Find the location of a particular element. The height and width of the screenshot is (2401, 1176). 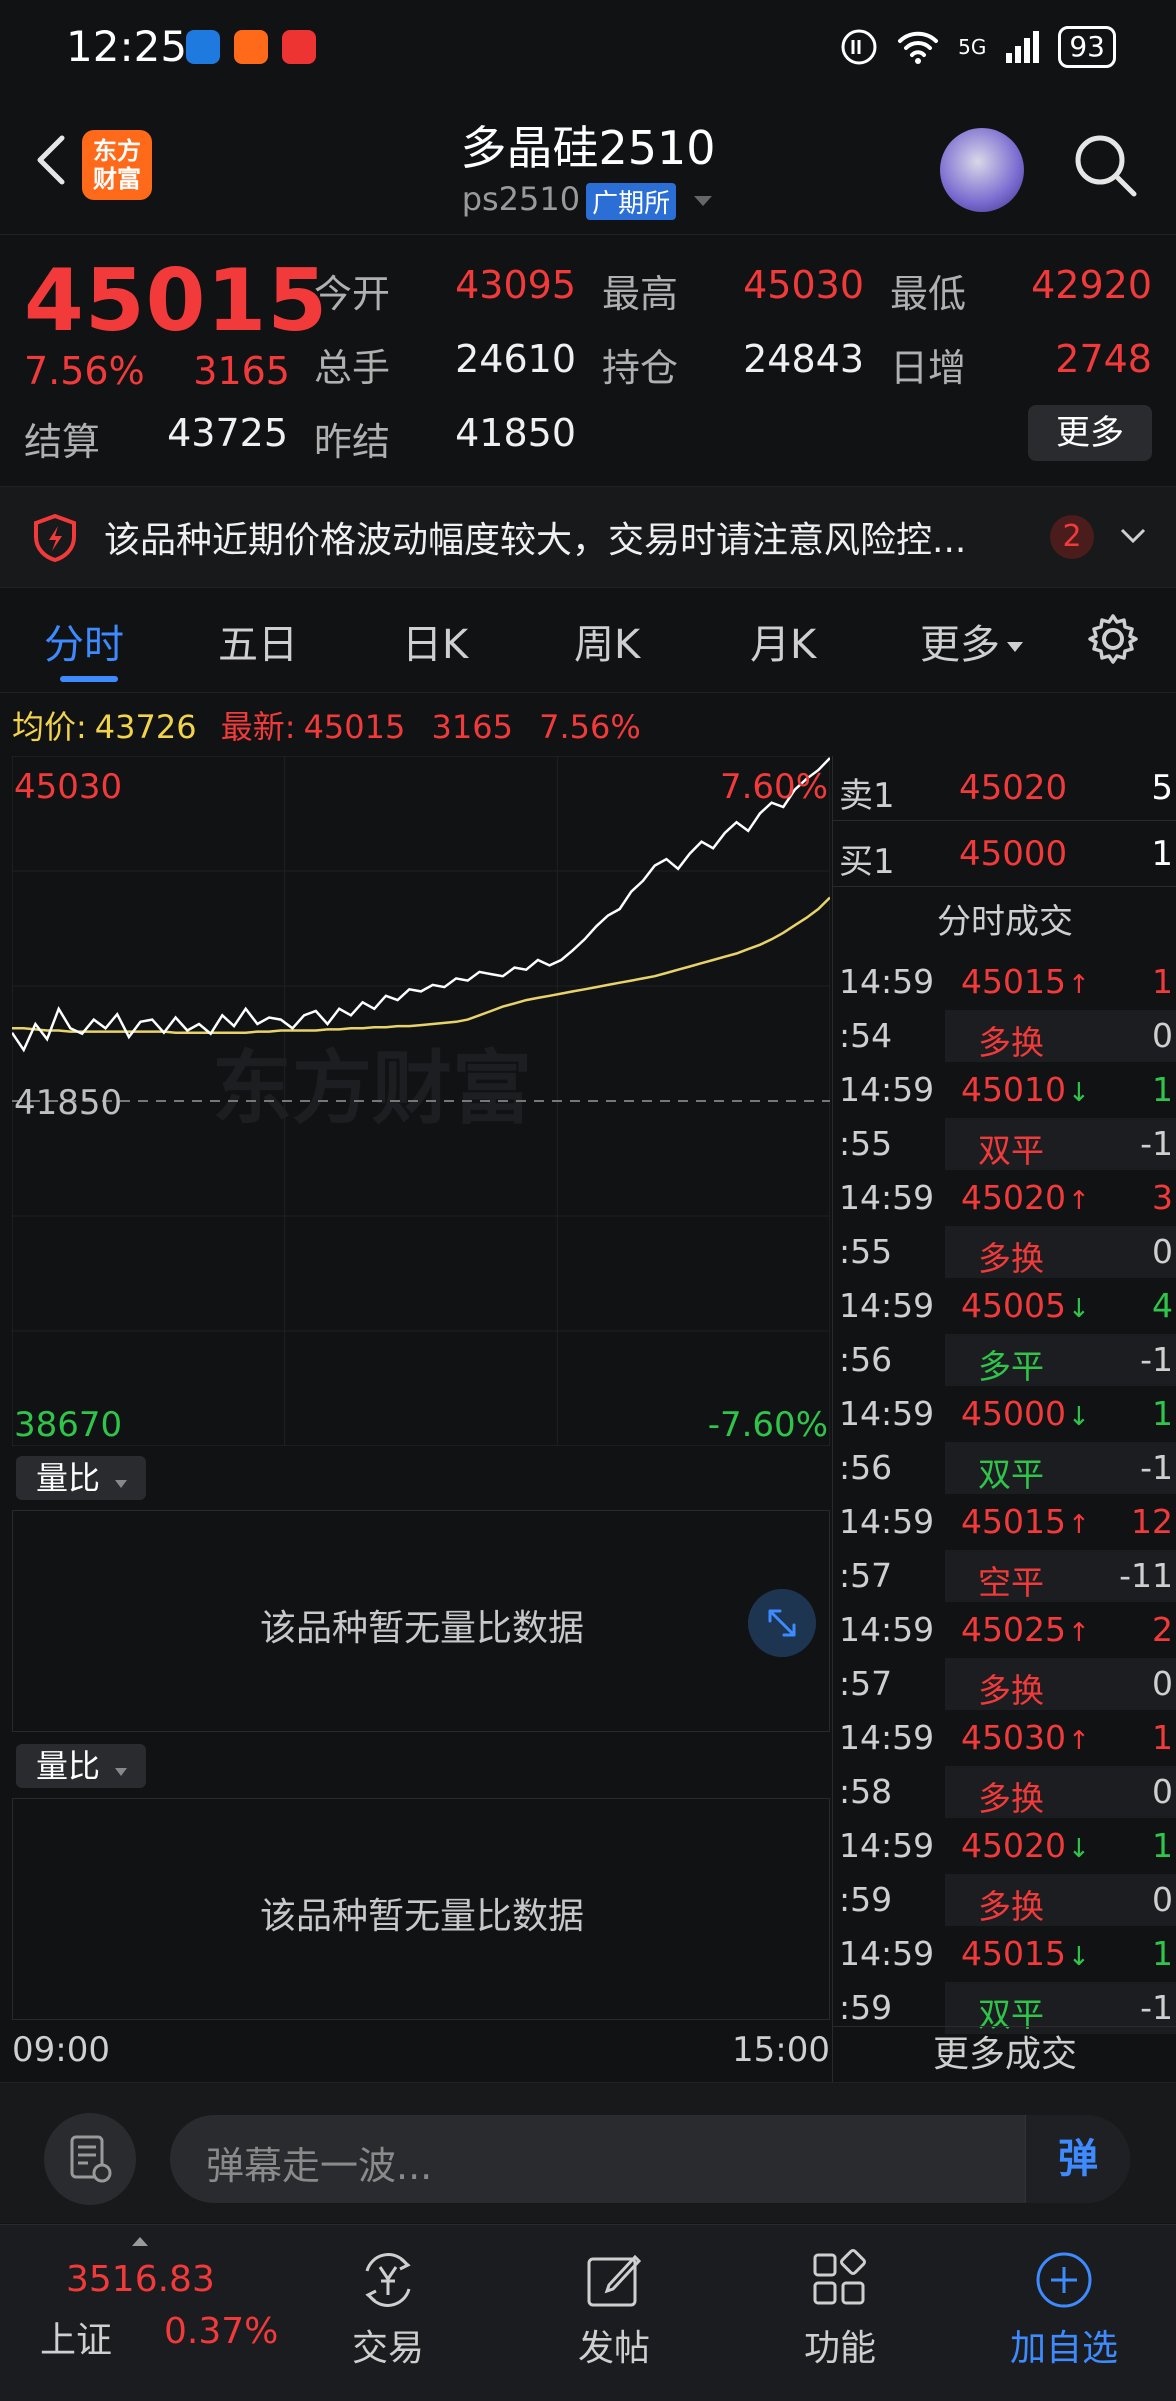

field-label: 持仓 is located at coordinates (640, 368).